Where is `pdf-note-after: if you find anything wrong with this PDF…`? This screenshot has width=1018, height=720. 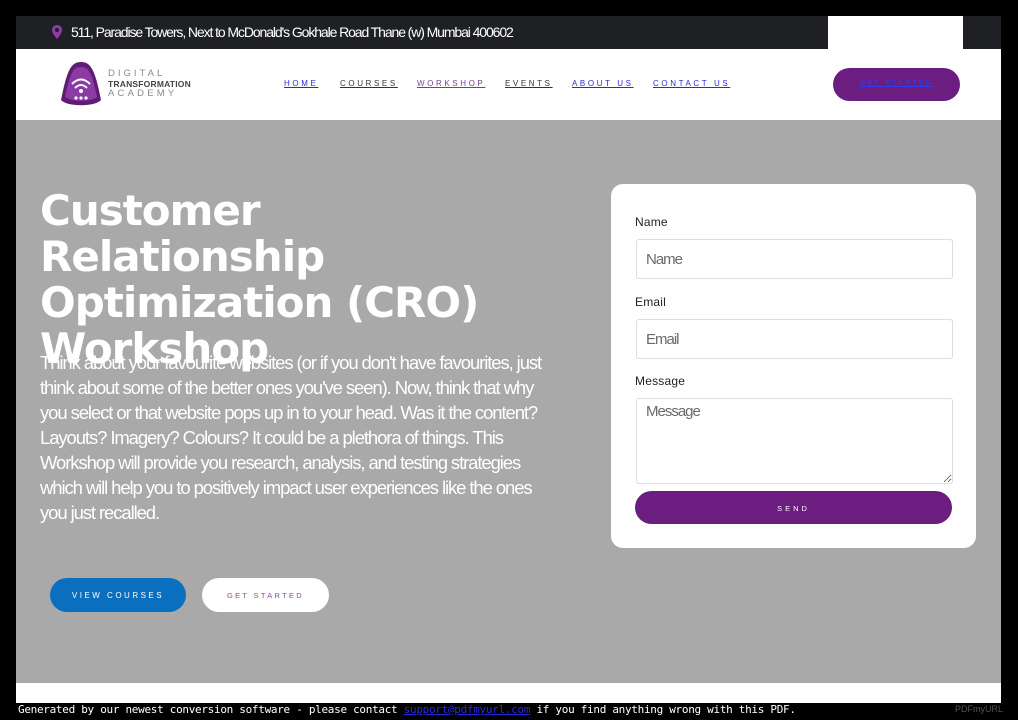
pdf-note-after: if you find anything wrong with this PDF… is located at coordinates (663, 709).